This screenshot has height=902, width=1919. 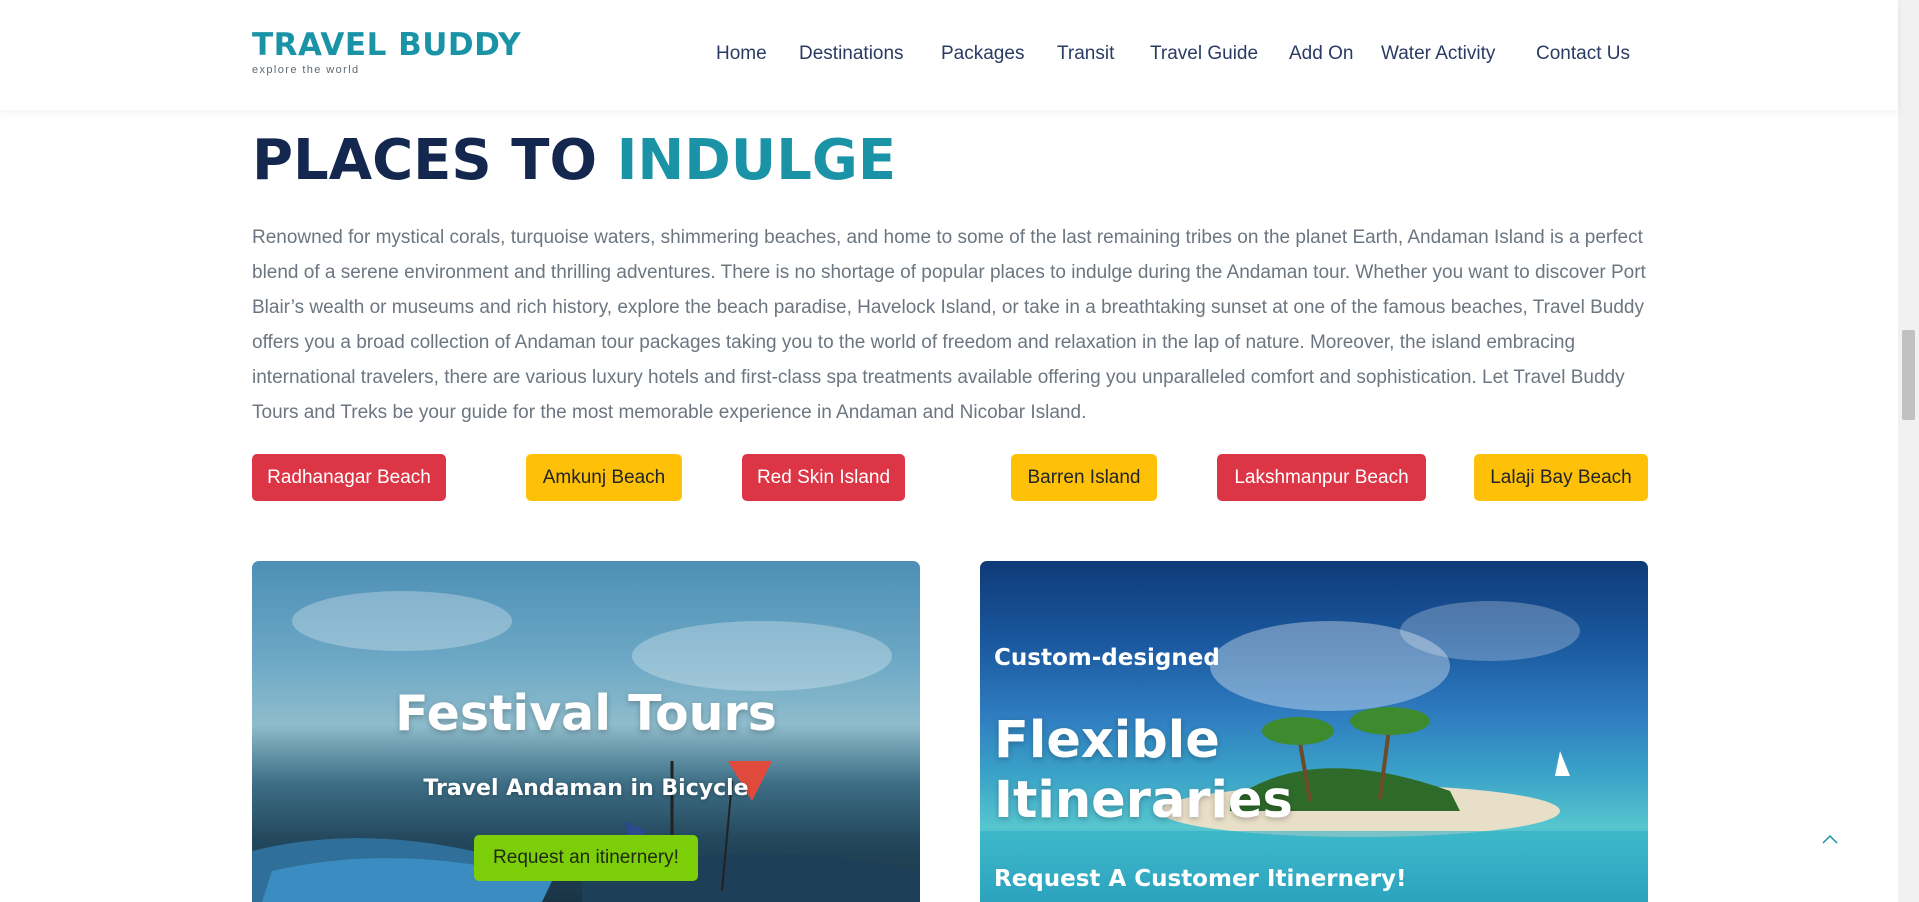 I want to click on nav-destinations: Destinations, so click(x=851, y=54).